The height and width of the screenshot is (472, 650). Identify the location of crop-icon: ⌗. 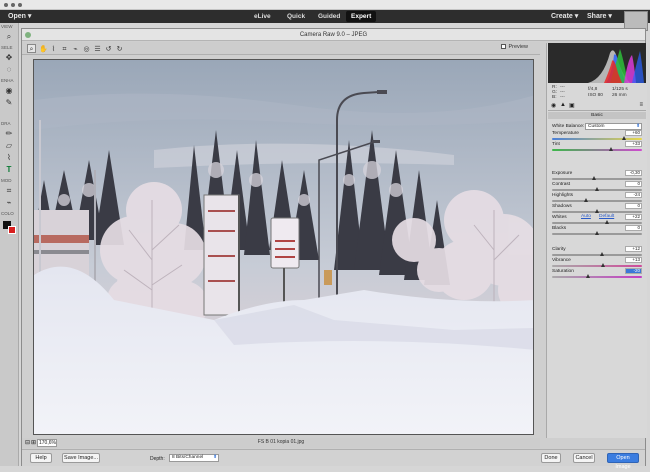
(64, 48).